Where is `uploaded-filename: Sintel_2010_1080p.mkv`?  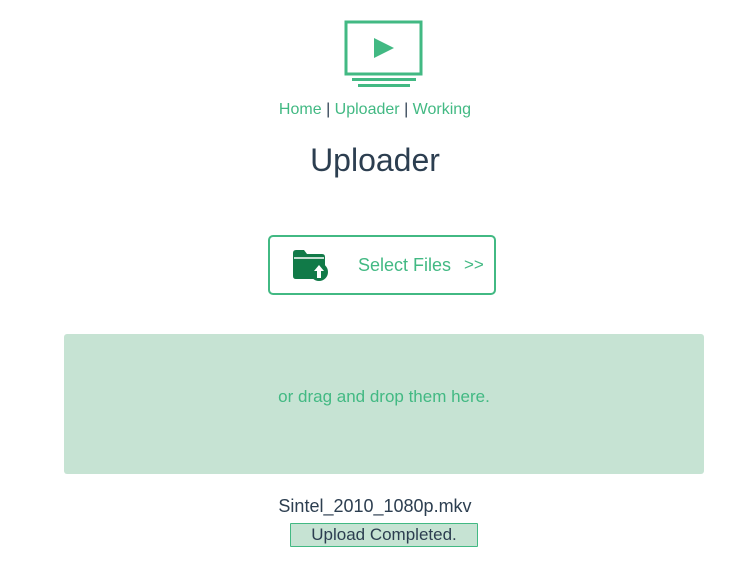
uploaded-filename: Sintel_2010_1080p.mkv is located at coordinates (375, 506).